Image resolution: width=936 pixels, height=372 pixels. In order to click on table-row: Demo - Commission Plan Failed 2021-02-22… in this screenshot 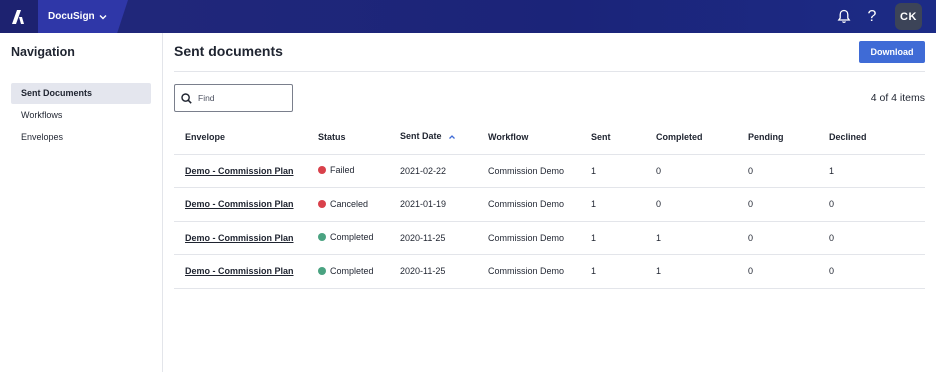, I will do `click(549, 171)`.